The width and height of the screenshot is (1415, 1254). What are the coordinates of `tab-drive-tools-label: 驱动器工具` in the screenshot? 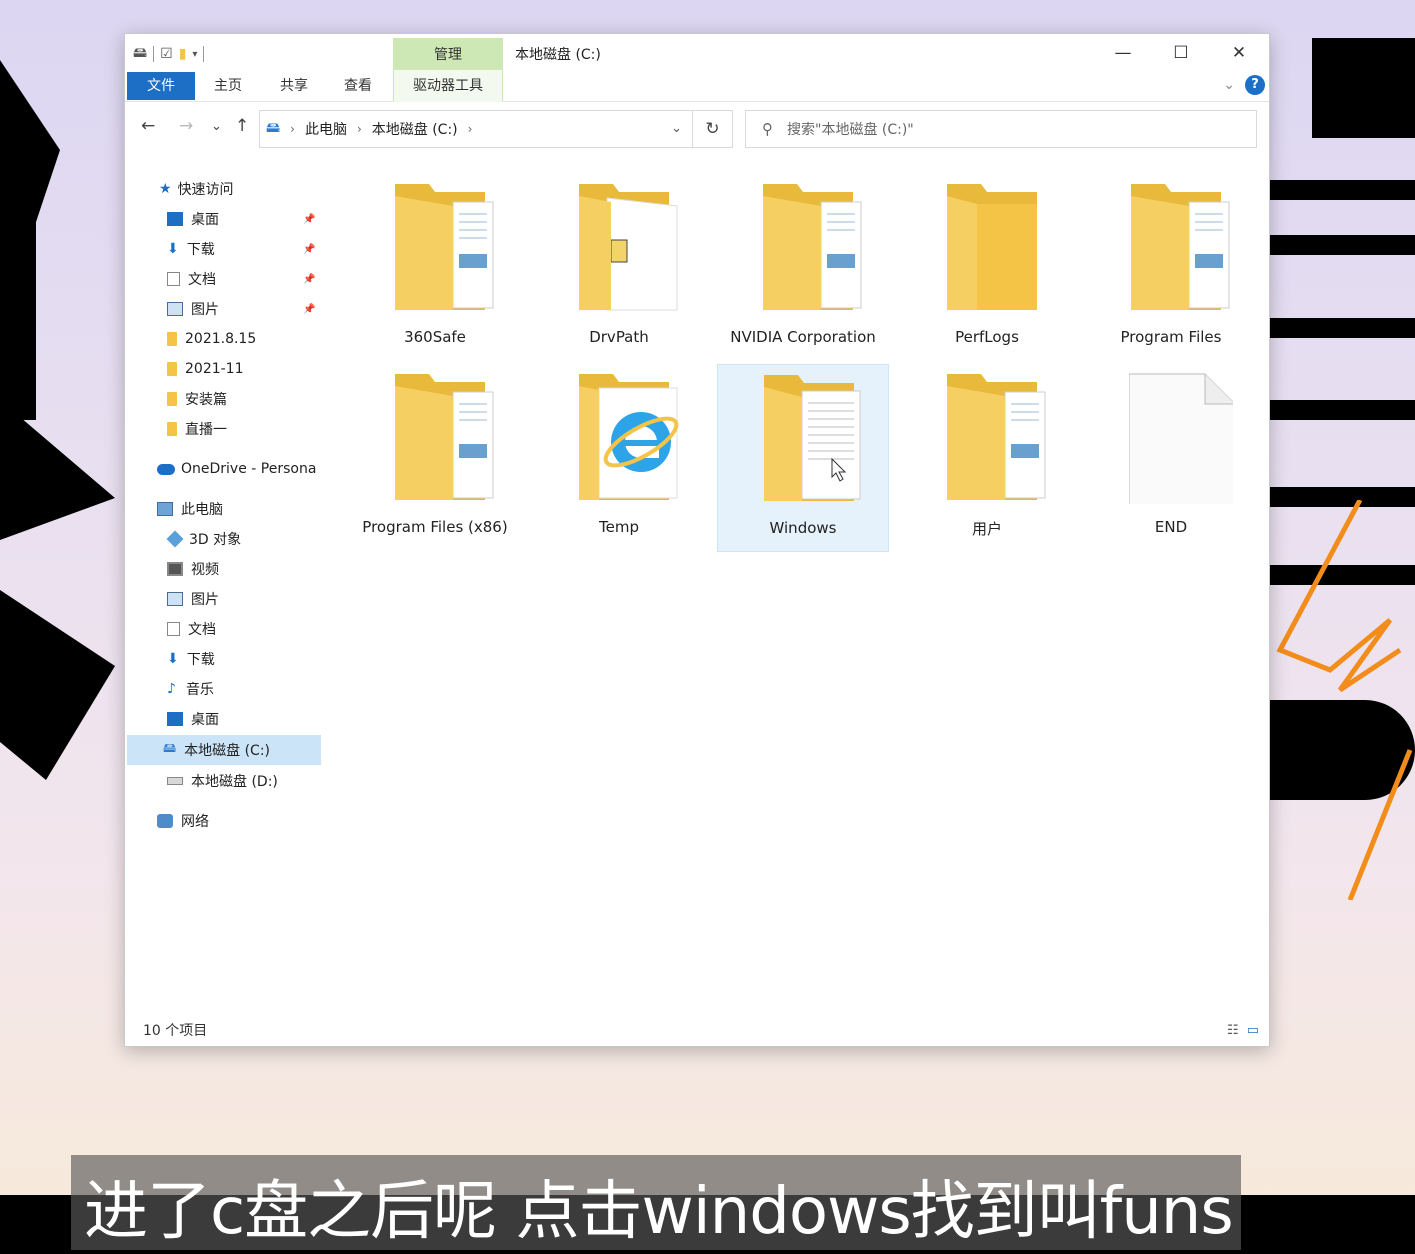 It's located at (448, 86).